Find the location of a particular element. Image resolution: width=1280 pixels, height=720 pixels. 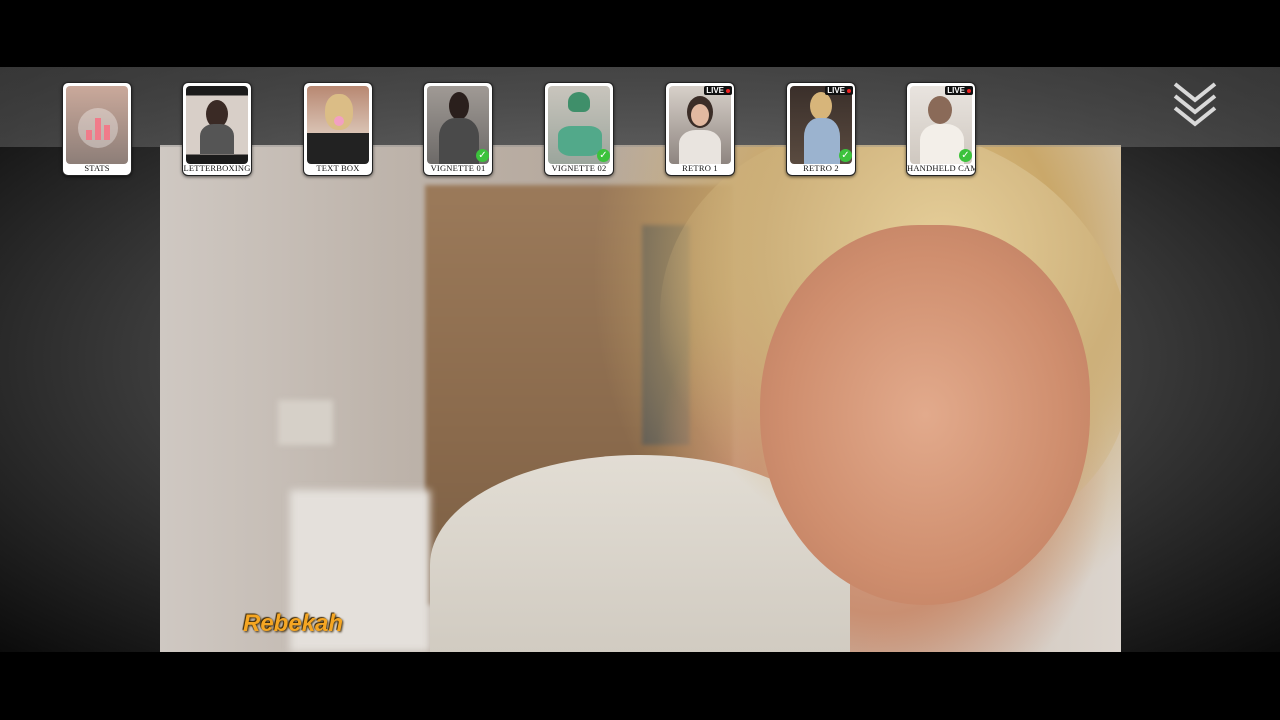

menu-item-retro-1: LIVE RETRO 1 is located at coordinates (700, 129).